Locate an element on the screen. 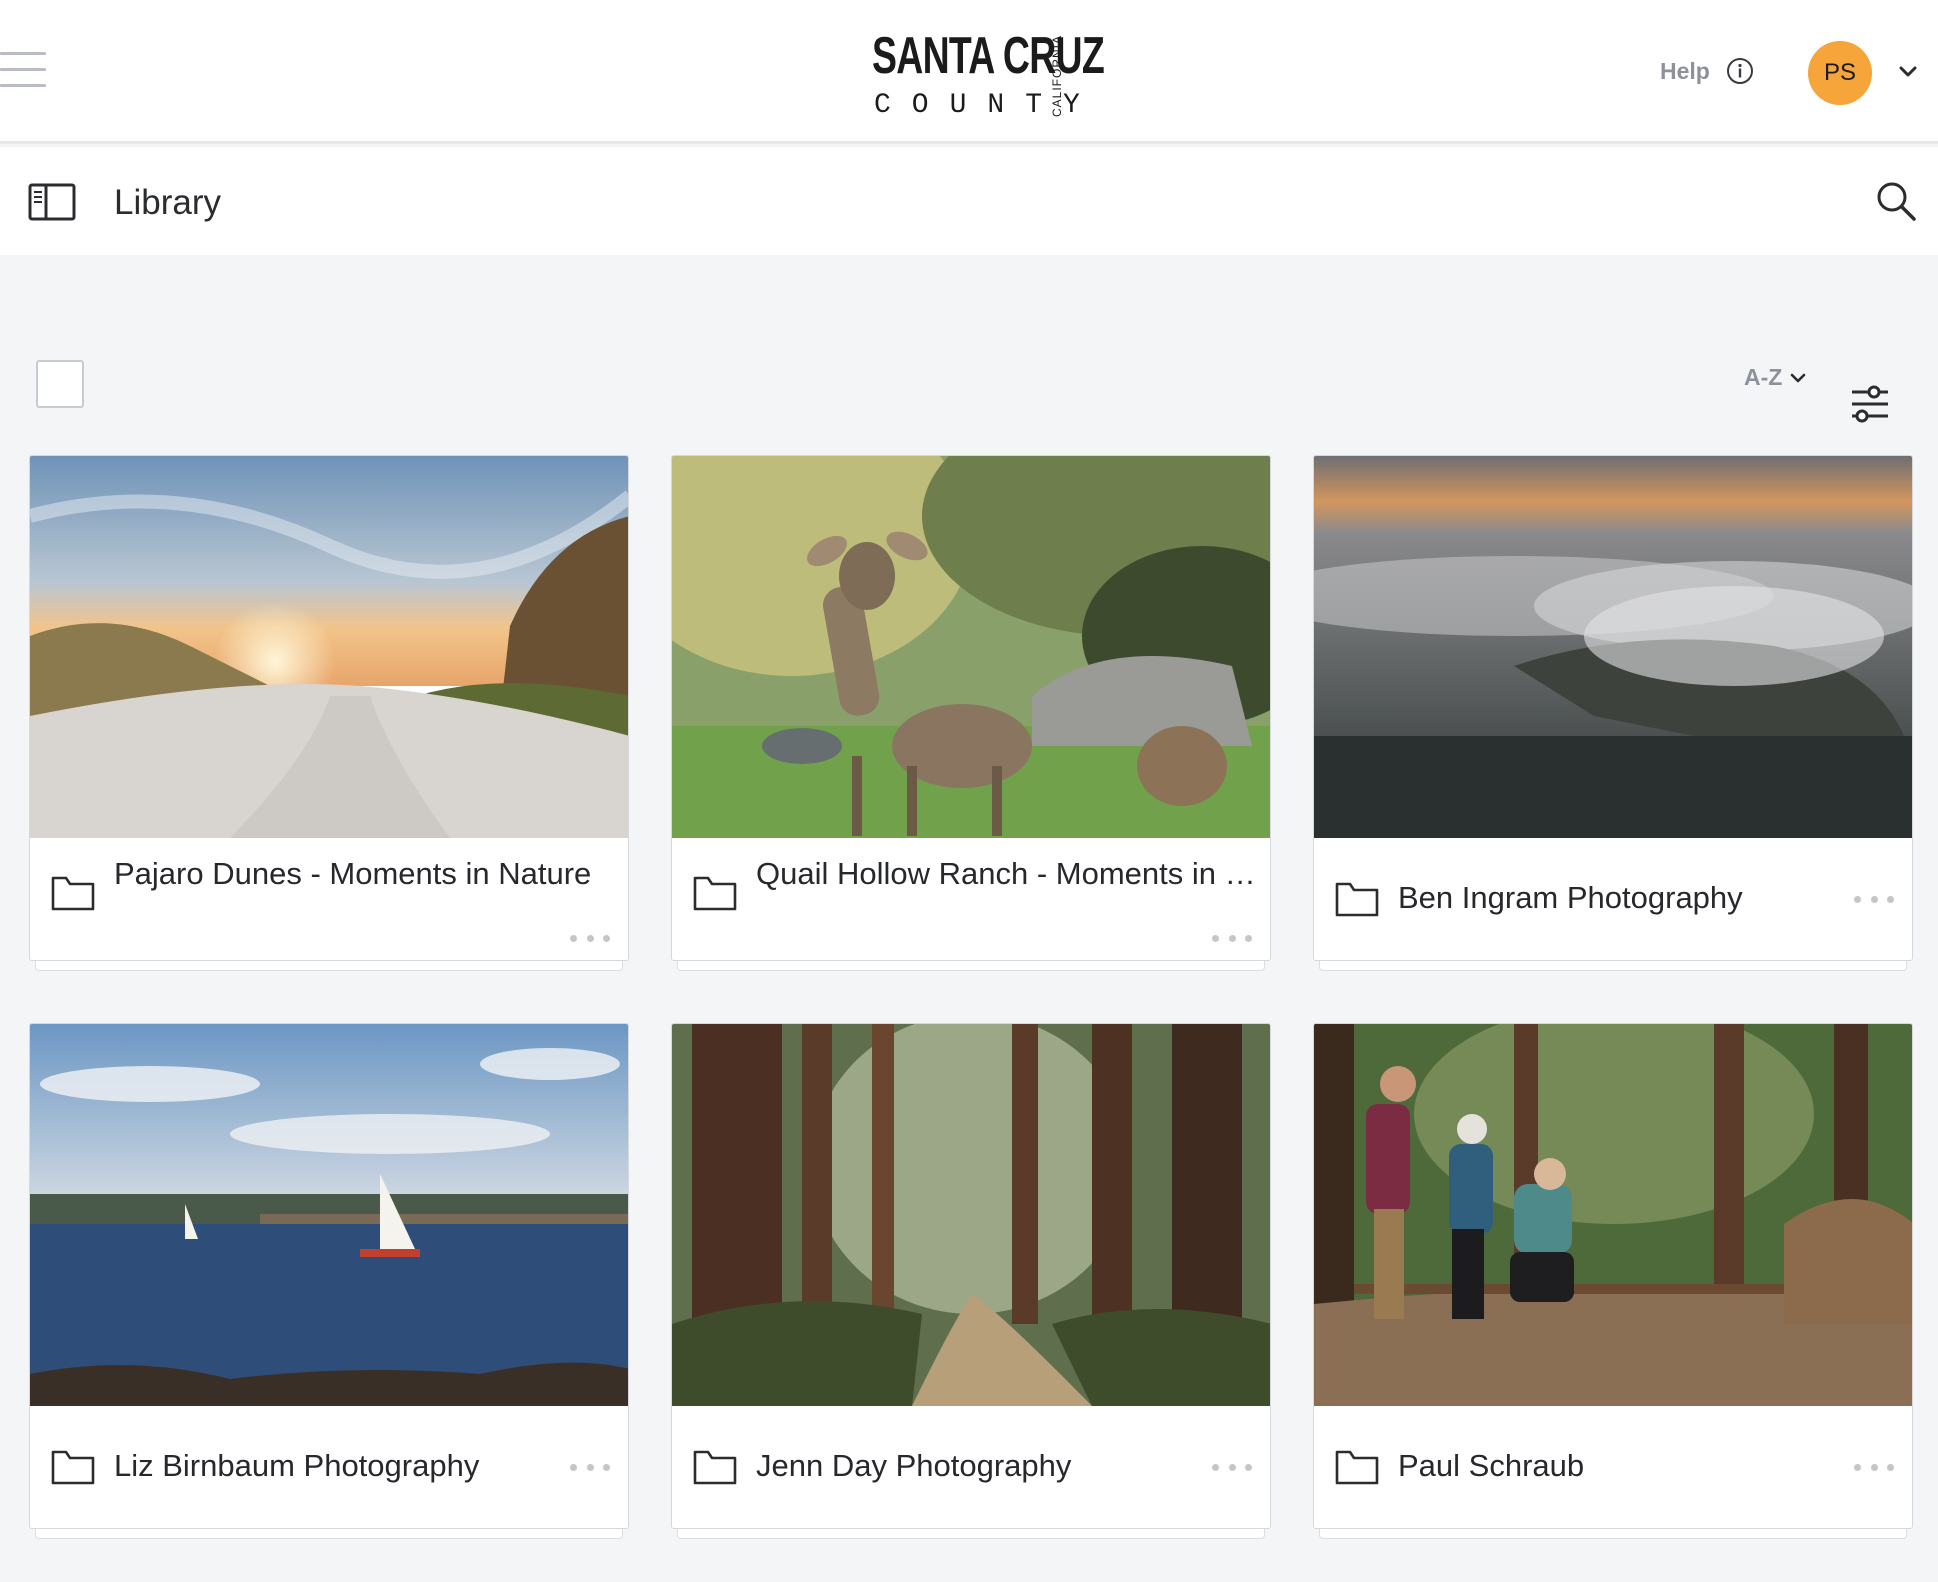  folder-card: Quail Hollow Ranch - Moments in Nature is located at coordinates (971, 713).